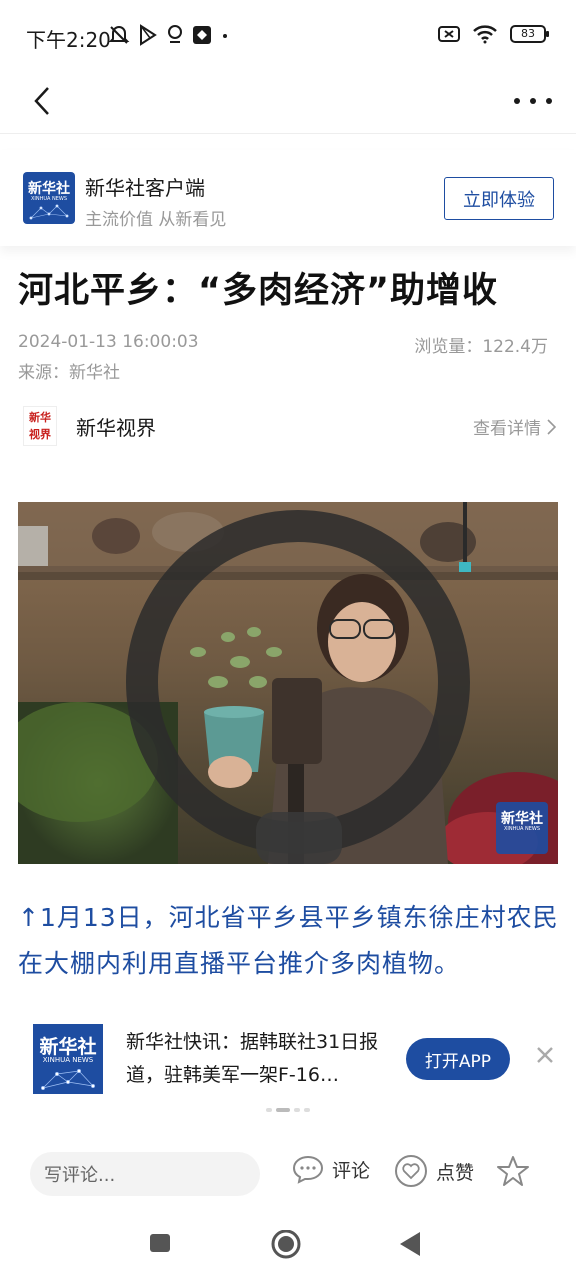 This screenshot has height=1280, width=576. I want to click on top-nav-bar, so click(288, 102).